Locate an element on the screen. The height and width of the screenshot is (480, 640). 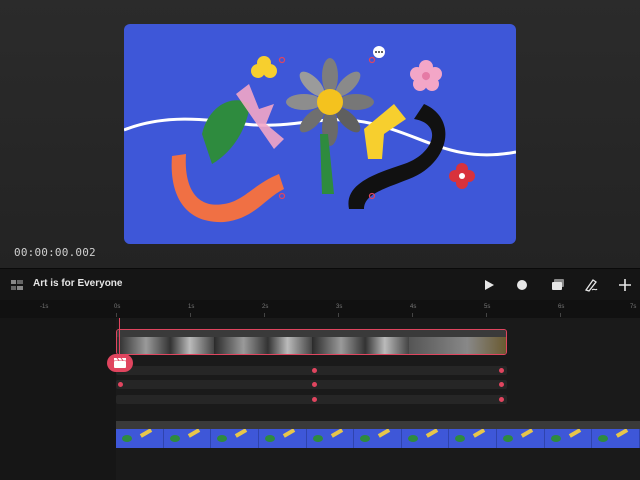
layers-icon is located at coordinates (17, 285).